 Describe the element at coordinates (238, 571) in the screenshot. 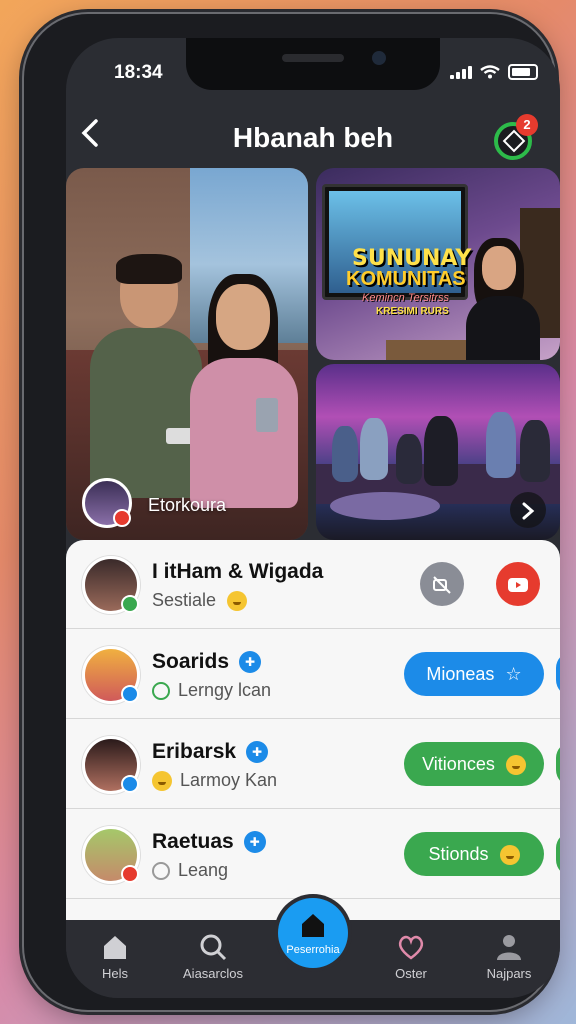

I see `member-name: I itHam & Wigada` at that location.